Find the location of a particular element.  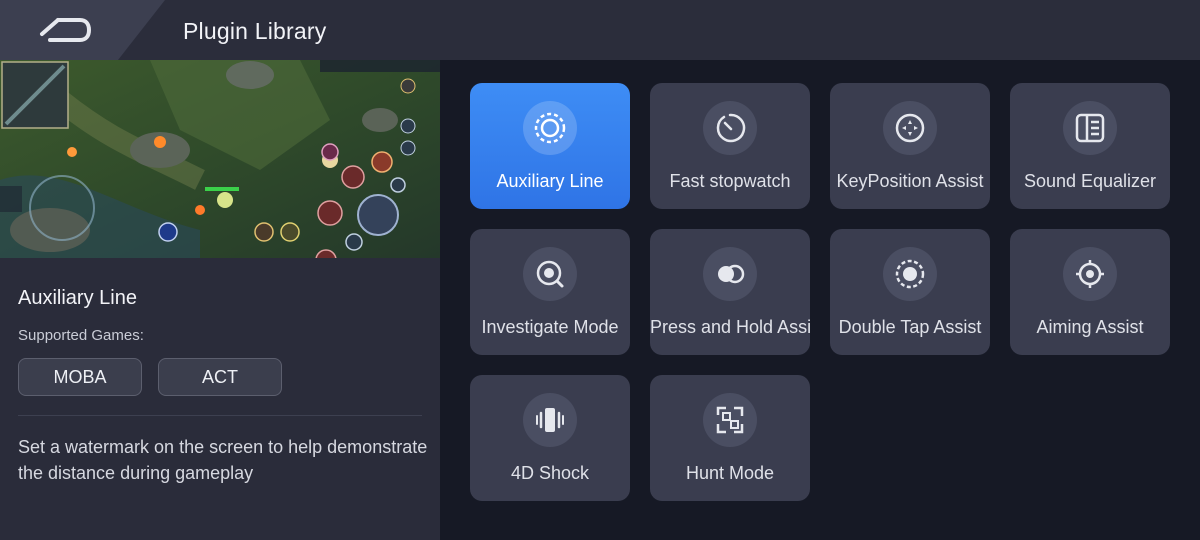

plugin-card-label: KeyPosition Assist is located at coordinates (910, 181).